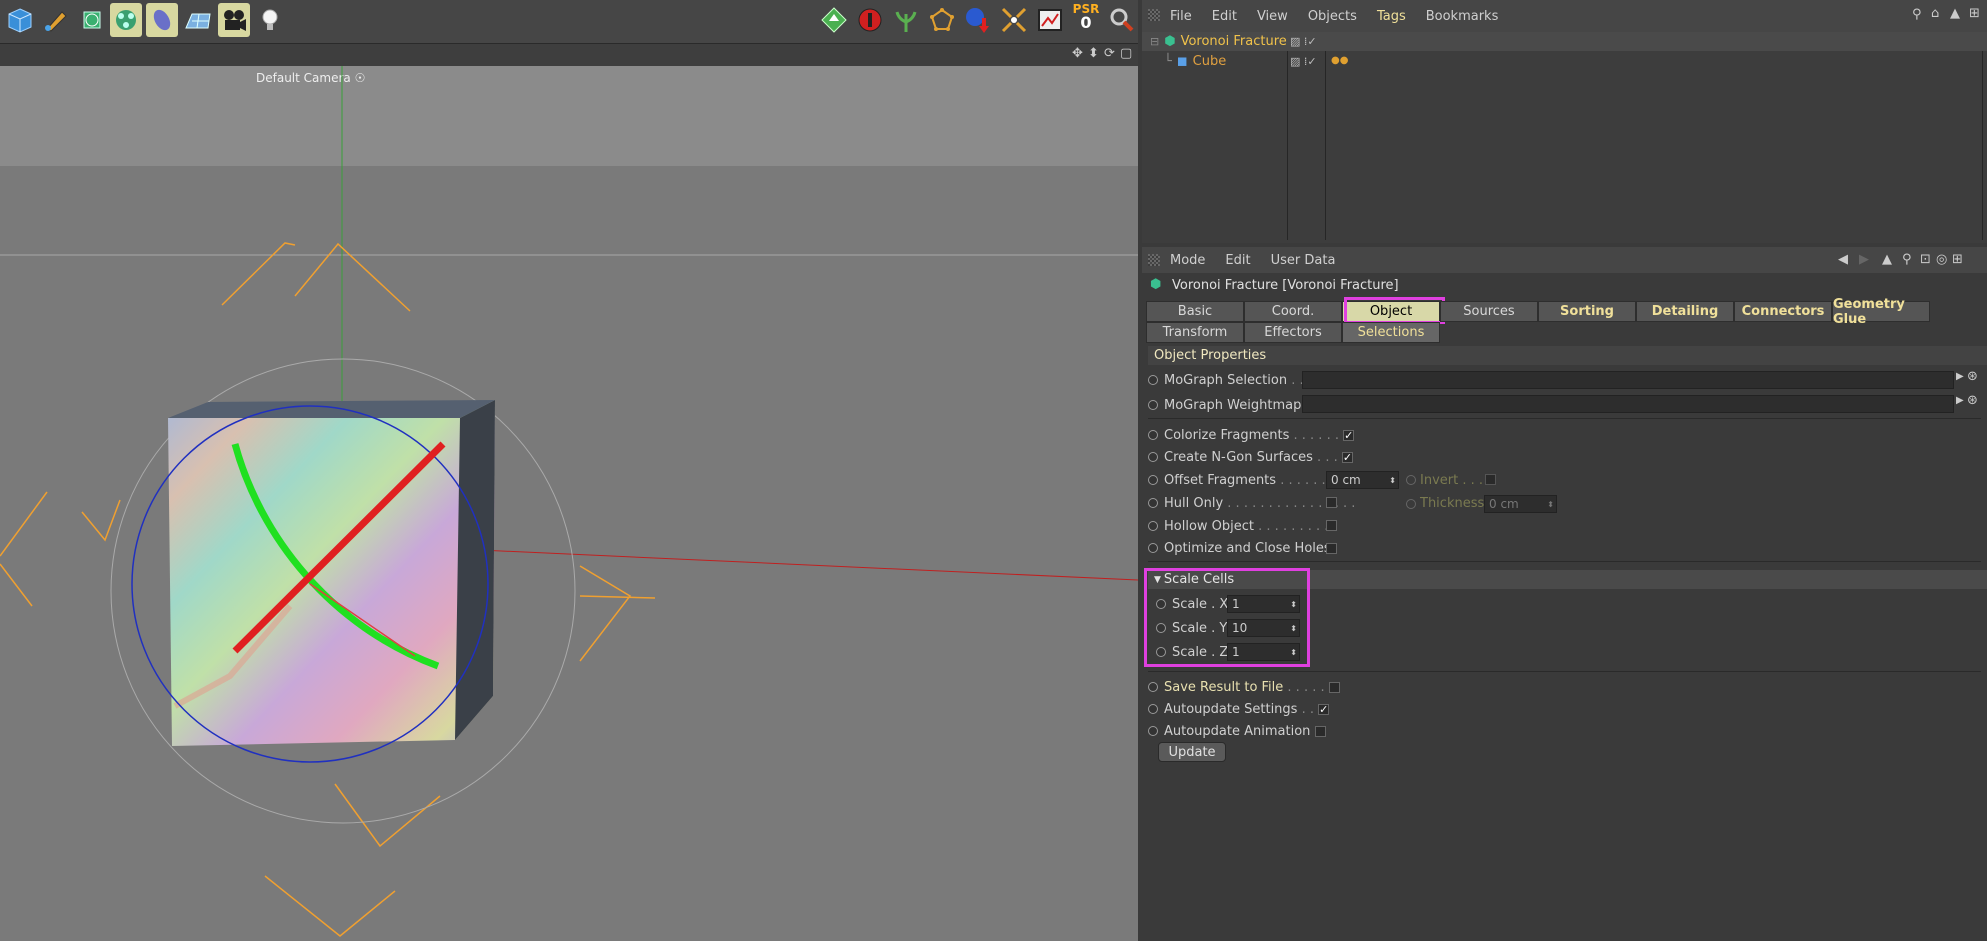 The width and height of the screenshot is (1987, 941). Describe the element at coordinates (1628, 404) in the screenshot. I see `mograph-weightmap-field` at that location.